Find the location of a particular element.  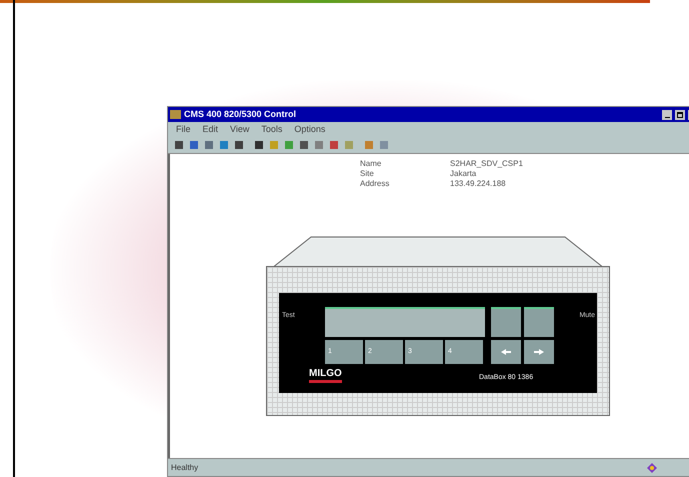

arrow-right-icon is located at coordinates (539, 352).